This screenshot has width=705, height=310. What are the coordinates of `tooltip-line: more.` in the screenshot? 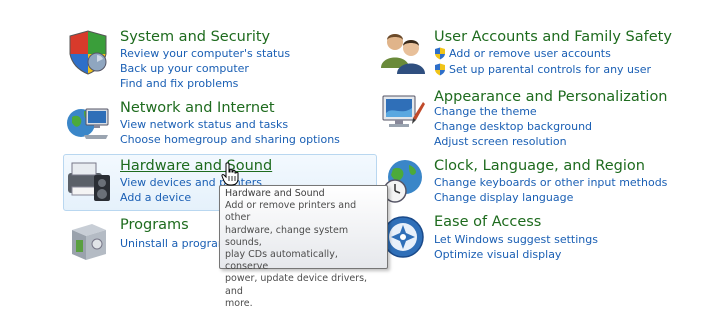 It's located at (239, 303).